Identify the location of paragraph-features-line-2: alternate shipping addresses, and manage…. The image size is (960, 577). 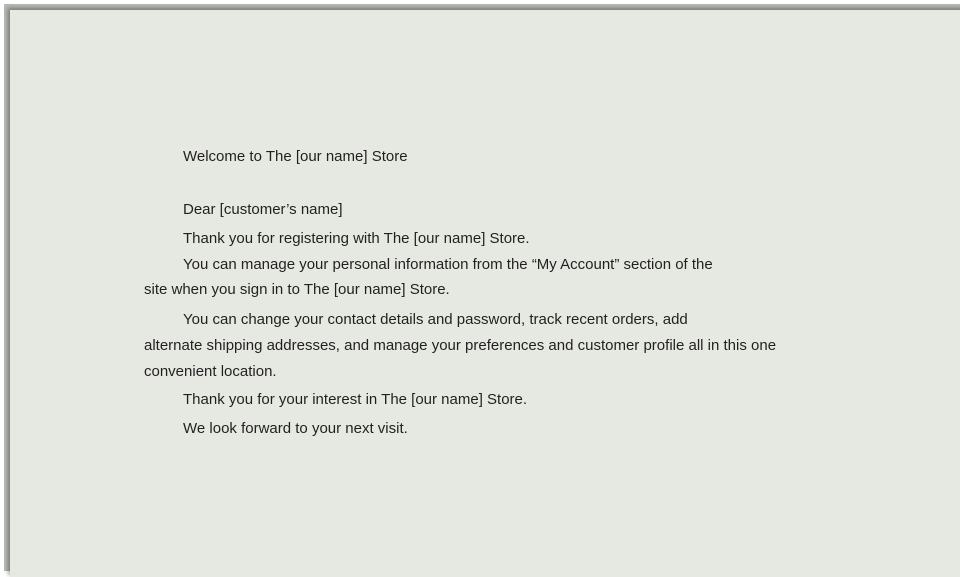
(460, 345).